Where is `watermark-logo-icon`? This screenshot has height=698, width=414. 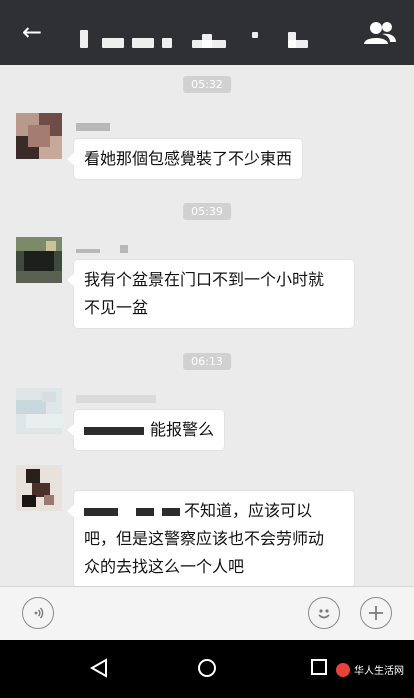
watermark-logo-icon is located at coordinates (343, 669).